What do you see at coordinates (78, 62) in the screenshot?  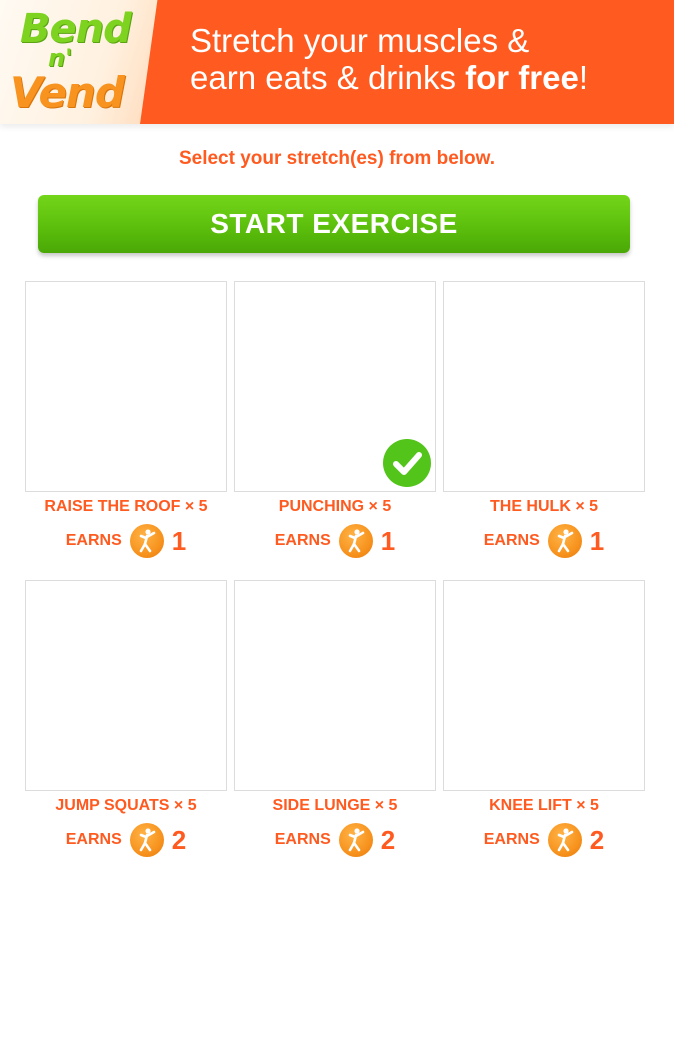 I see `bend-n-vend-logo: Bend n' Vend` at bounding box center [78, 62].